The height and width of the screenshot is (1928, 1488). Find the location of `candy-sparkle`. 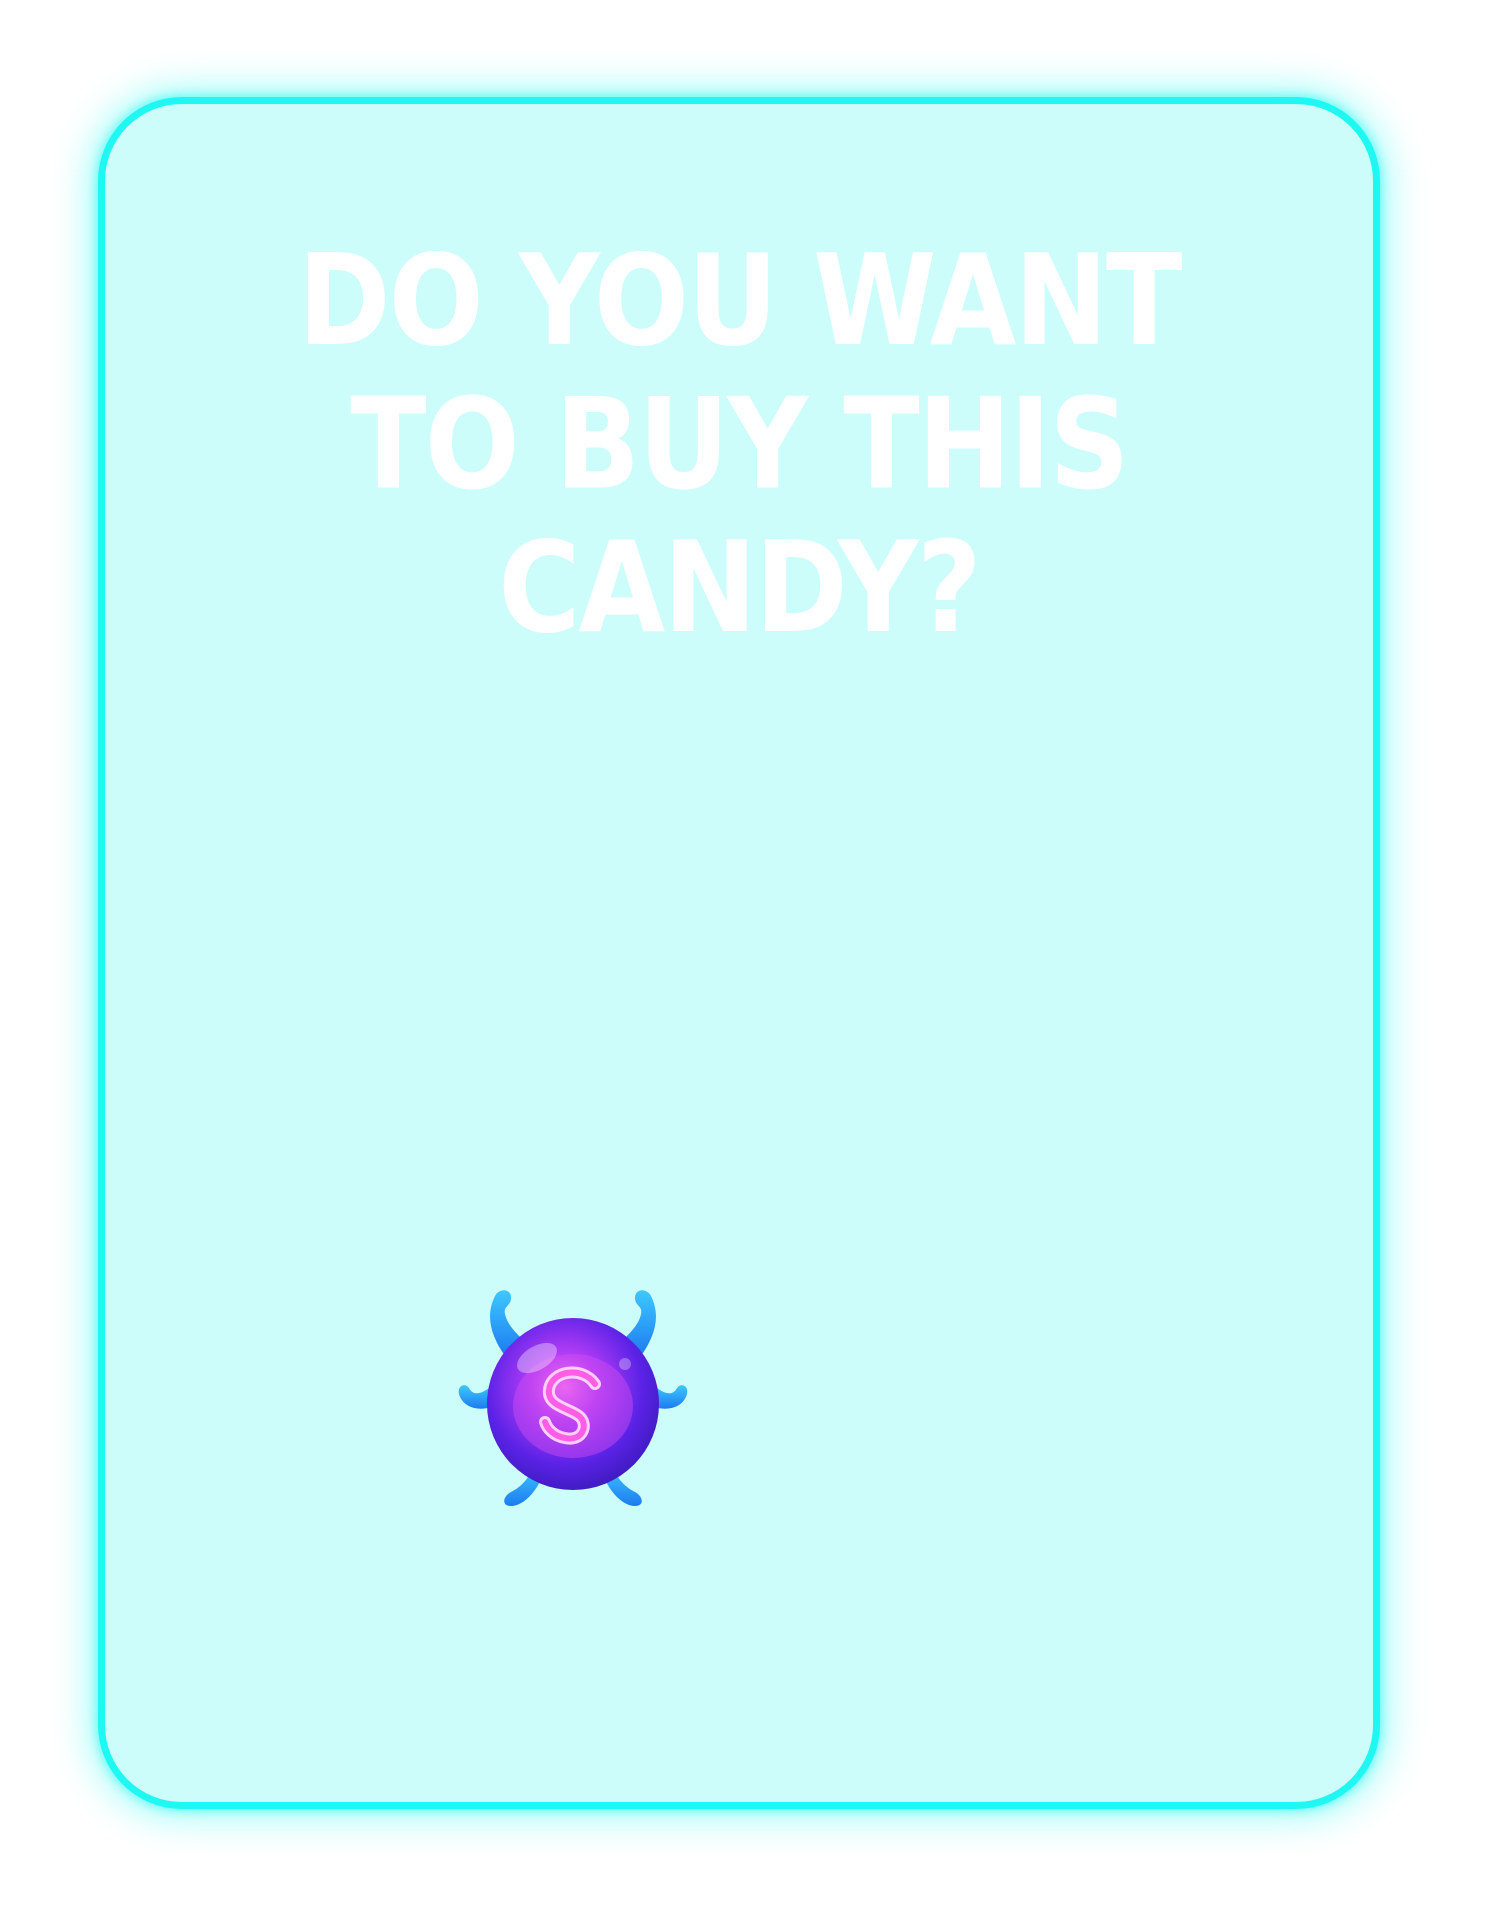

candy-sparkle is located at coordinates (625, 1364).